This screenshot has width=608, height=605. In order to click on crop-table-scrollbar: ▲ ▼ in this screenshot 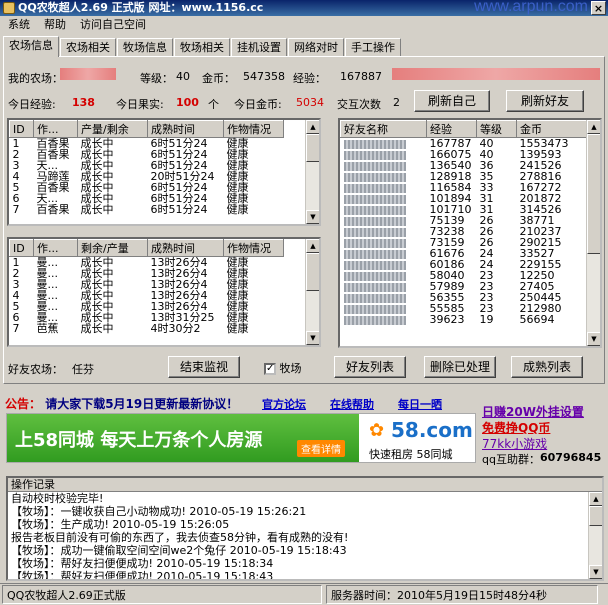, I will do `click(312, 172)`.